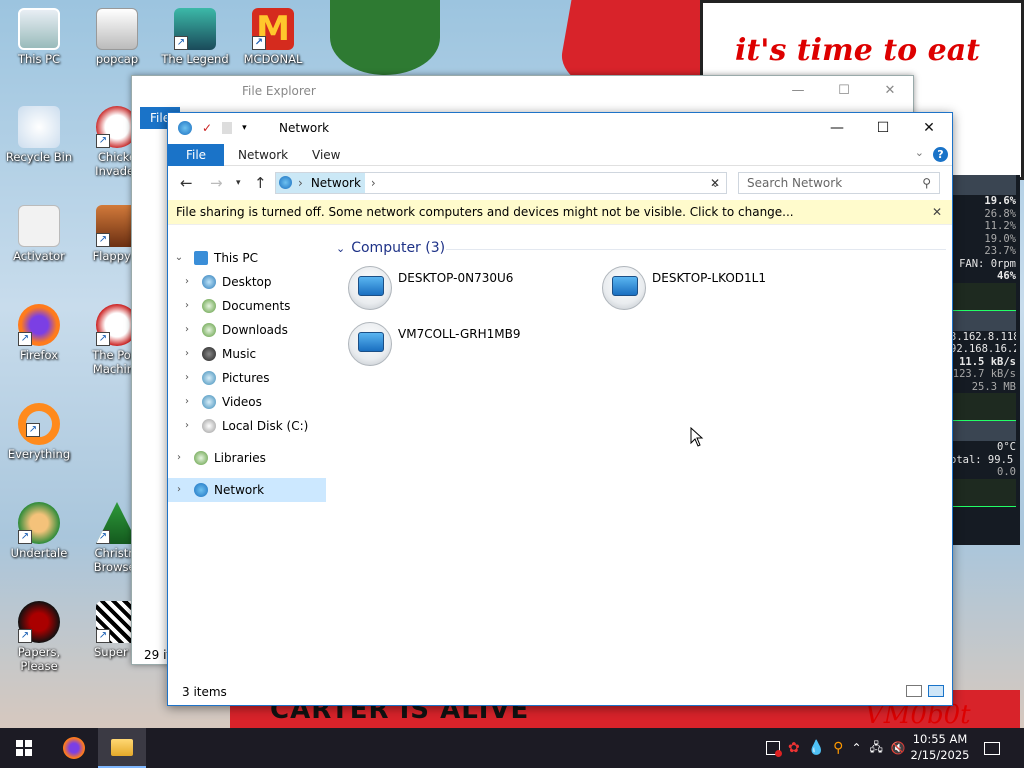 The image size is (1024, 768). I want to click on expand-ribbon-icon: ⌄, so click(919, 152).